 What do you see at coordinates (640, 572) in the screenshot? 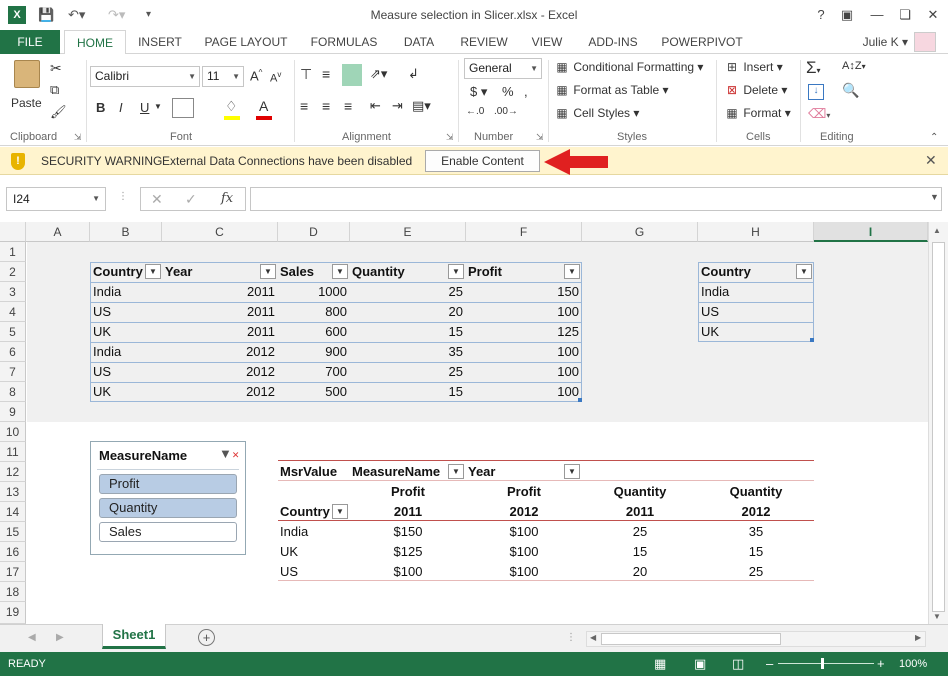
I see `pivot-cell: 20` at bounding box center [640, 572].